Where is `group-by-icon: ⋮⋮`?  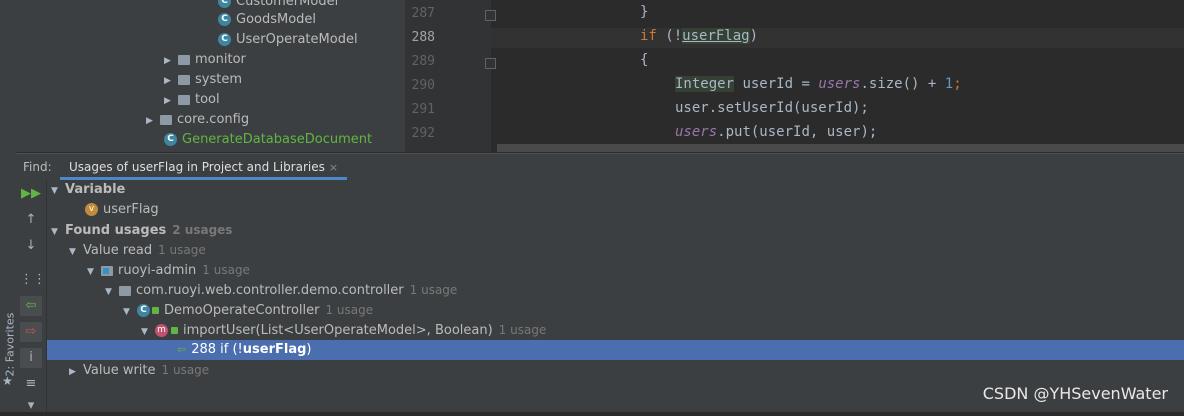 group-by-icon: ⋮⋮ is located at coordinates (33, 280).